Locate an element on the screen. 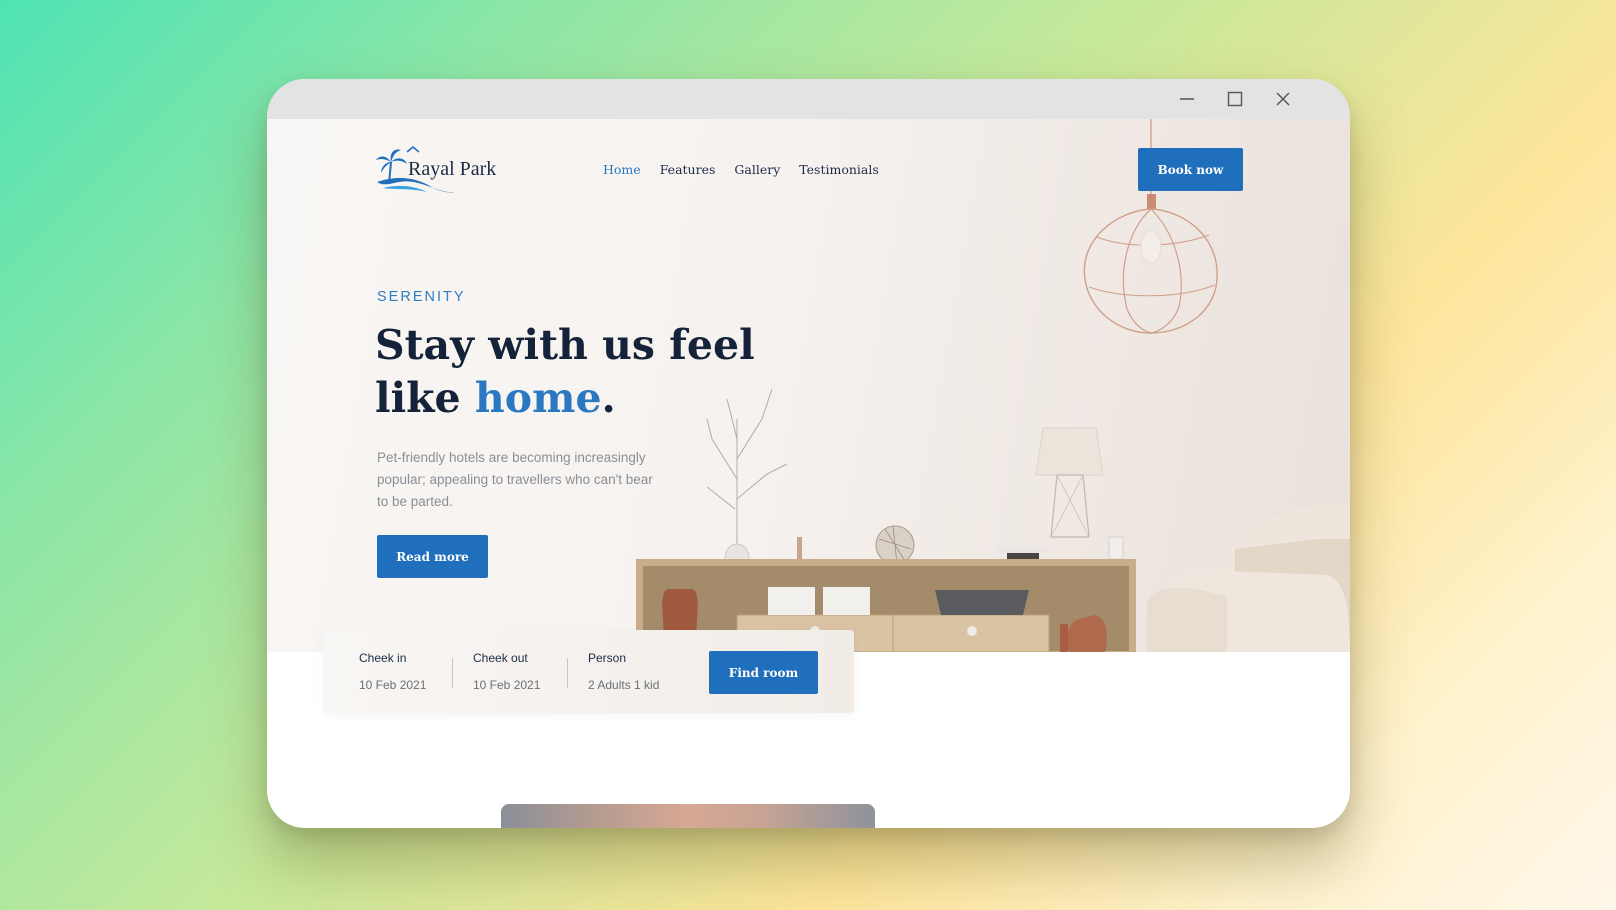  main-nav: Home Features Gallery Testimonials is located at coordinates (741, 169).